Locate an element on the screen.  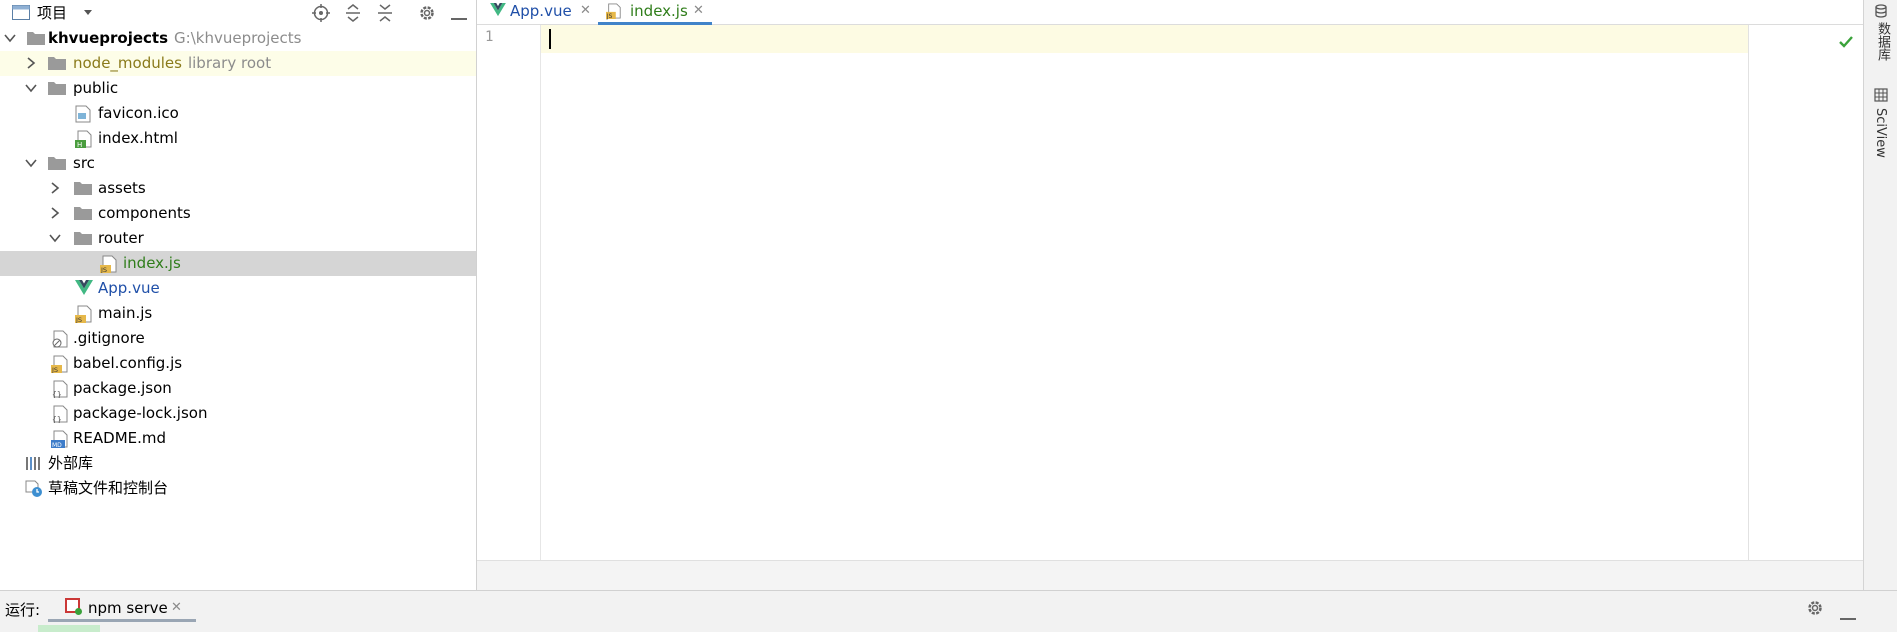
locate-icon is located at coordinates (321, 15).